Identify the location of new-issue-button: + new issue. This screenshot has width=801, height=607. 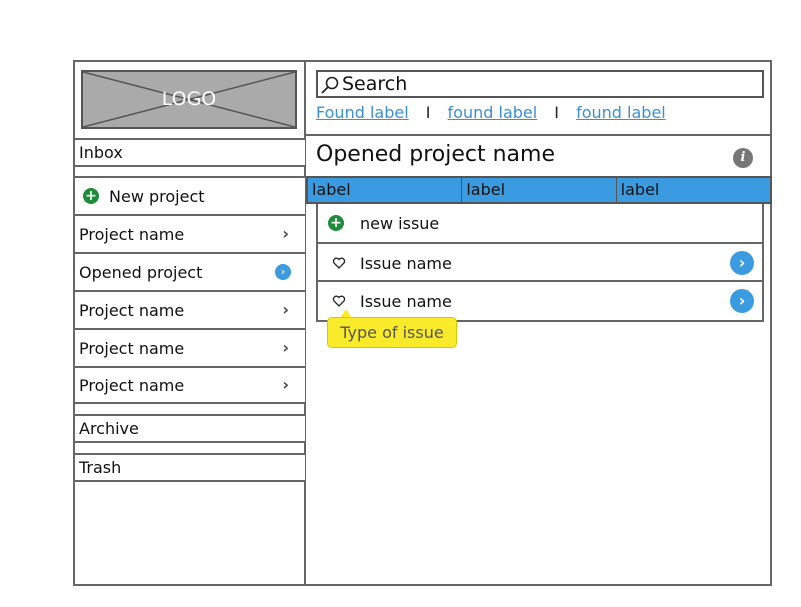
(541, 223).